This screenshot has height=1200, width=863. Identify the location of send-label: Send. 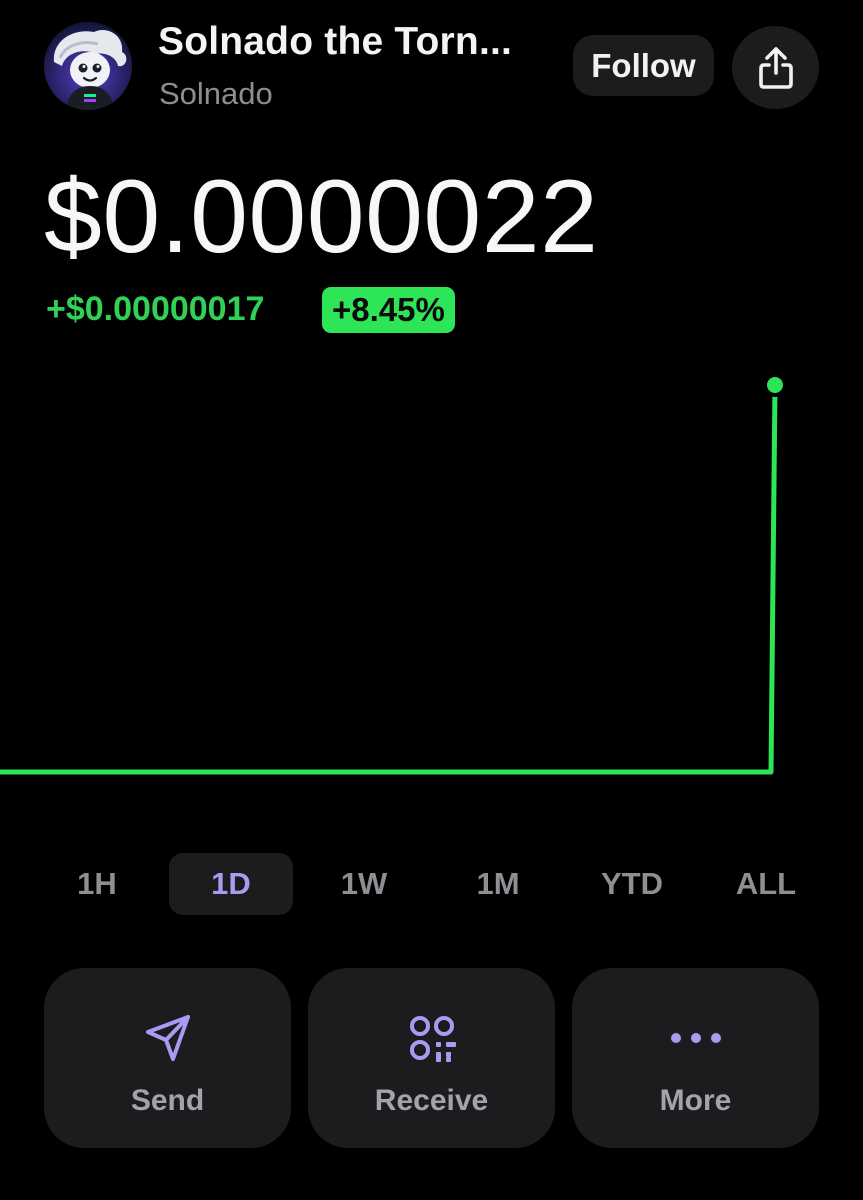
(167, 1100).